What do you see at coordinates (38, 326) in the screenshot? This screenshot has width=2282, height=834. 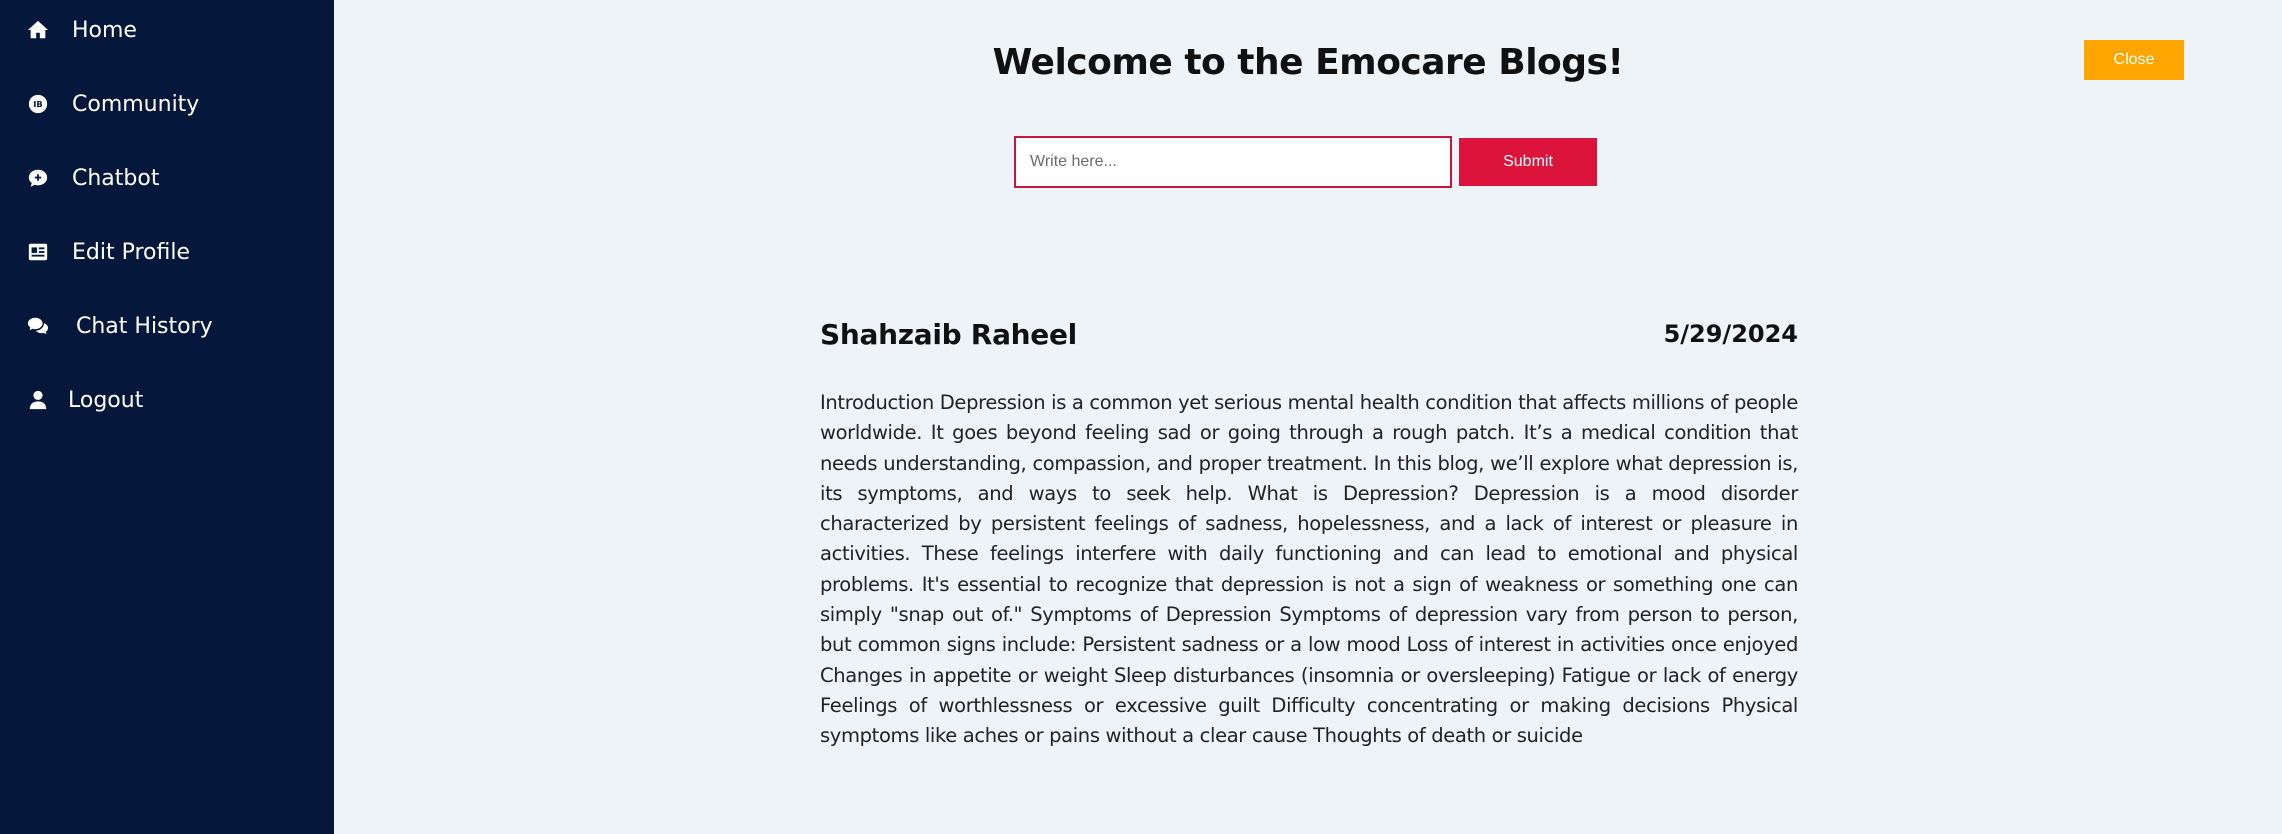 I see `chat-history-icon` at bounding box center [38, 326].